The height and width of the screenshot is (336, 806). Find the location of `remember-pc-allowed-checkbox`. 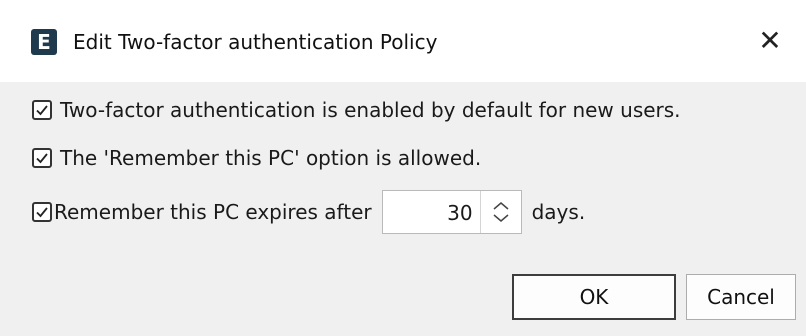

remember-pc-allowed-checkbox is located at coordinates (42, 158).